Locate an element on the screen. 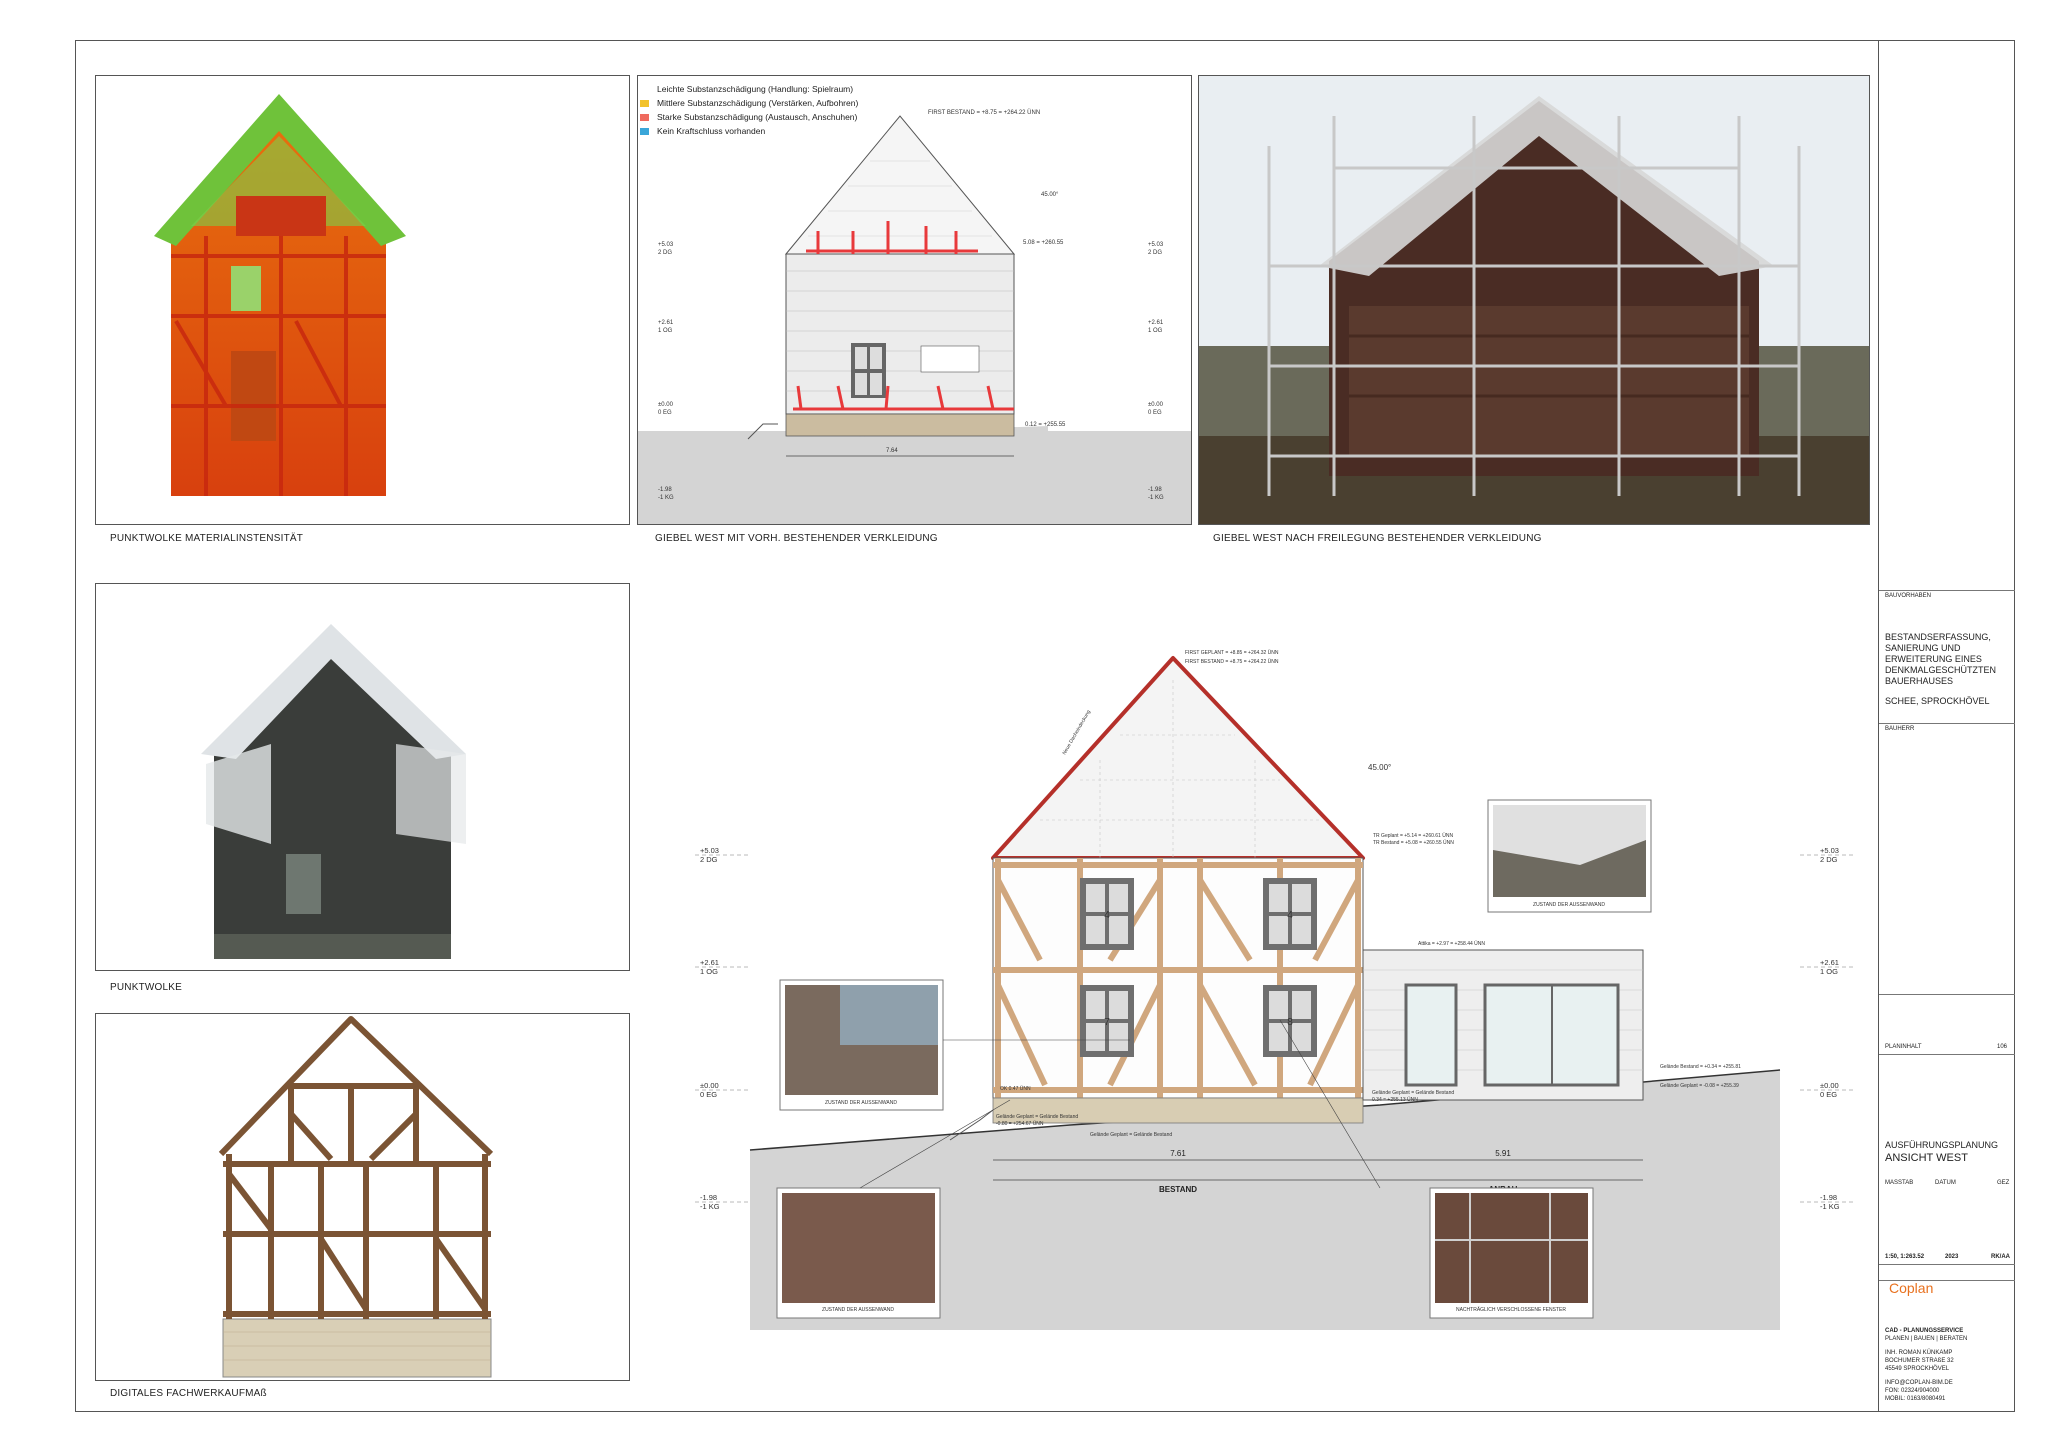 The height and width of the screenshot is (1446, 2048). lvl-2dg-main-left: +5.03 is located at coordinates (709, 850).